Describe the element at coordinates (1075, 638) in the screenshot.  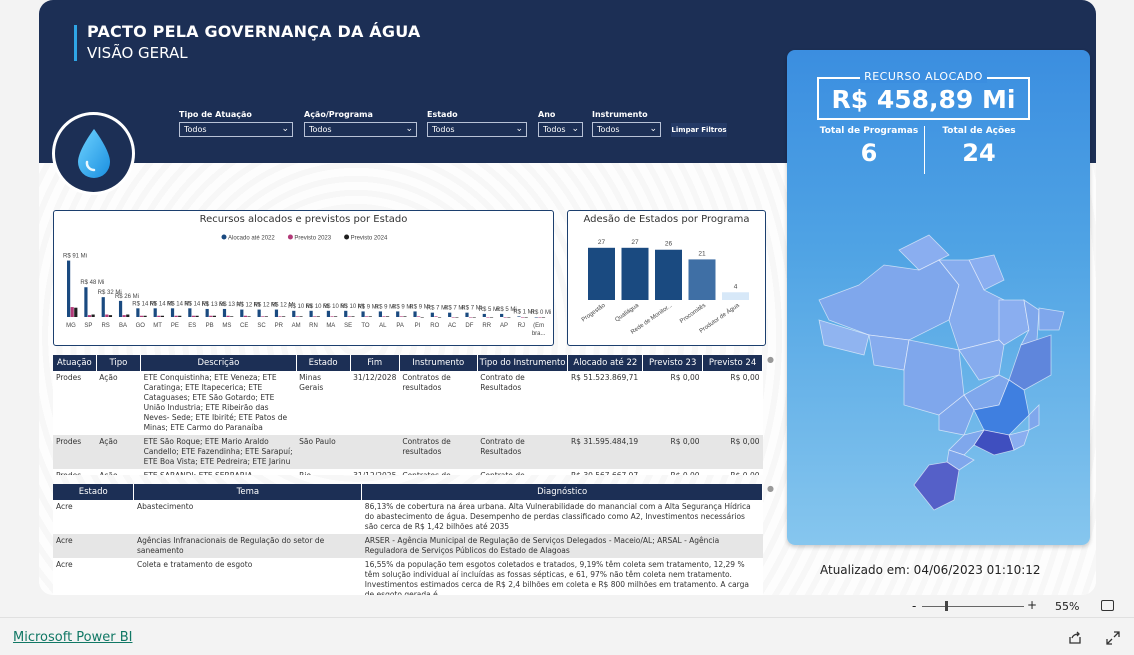
I see `share-icon` at that location.